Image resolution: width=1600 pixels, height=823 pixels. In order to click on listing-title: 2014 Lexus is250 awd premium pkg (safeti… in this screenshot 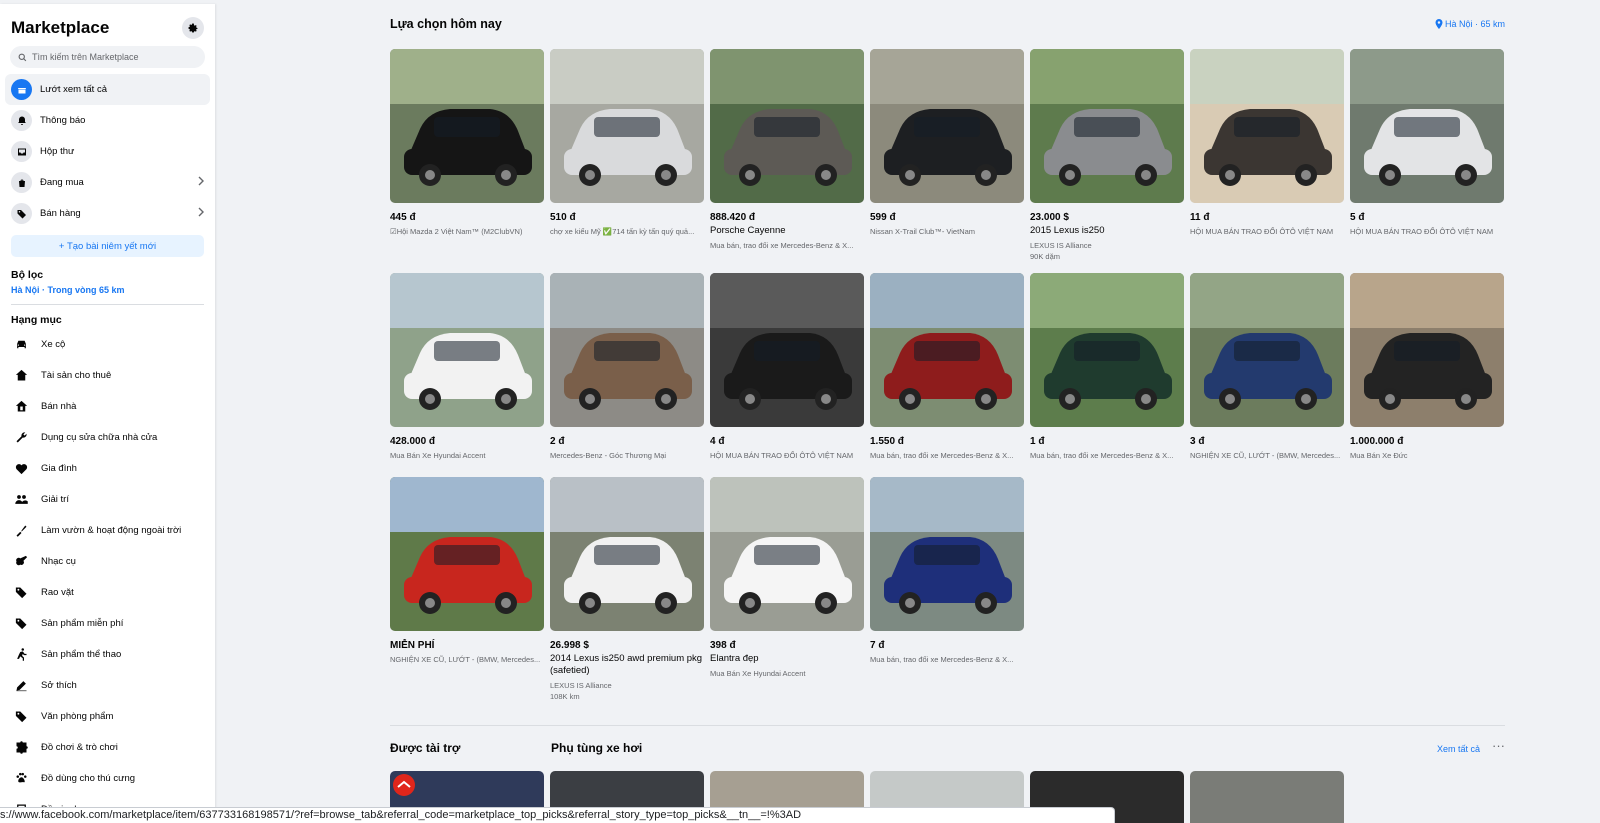, I will do `click(626, 664)`.